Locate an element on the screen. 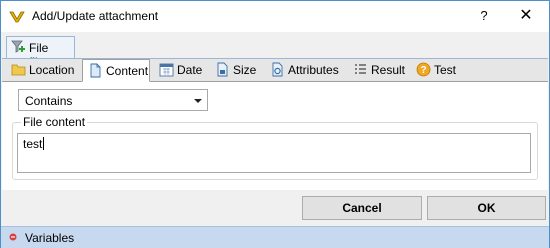  file-content-label: File content is located at coordinates (54, 122).